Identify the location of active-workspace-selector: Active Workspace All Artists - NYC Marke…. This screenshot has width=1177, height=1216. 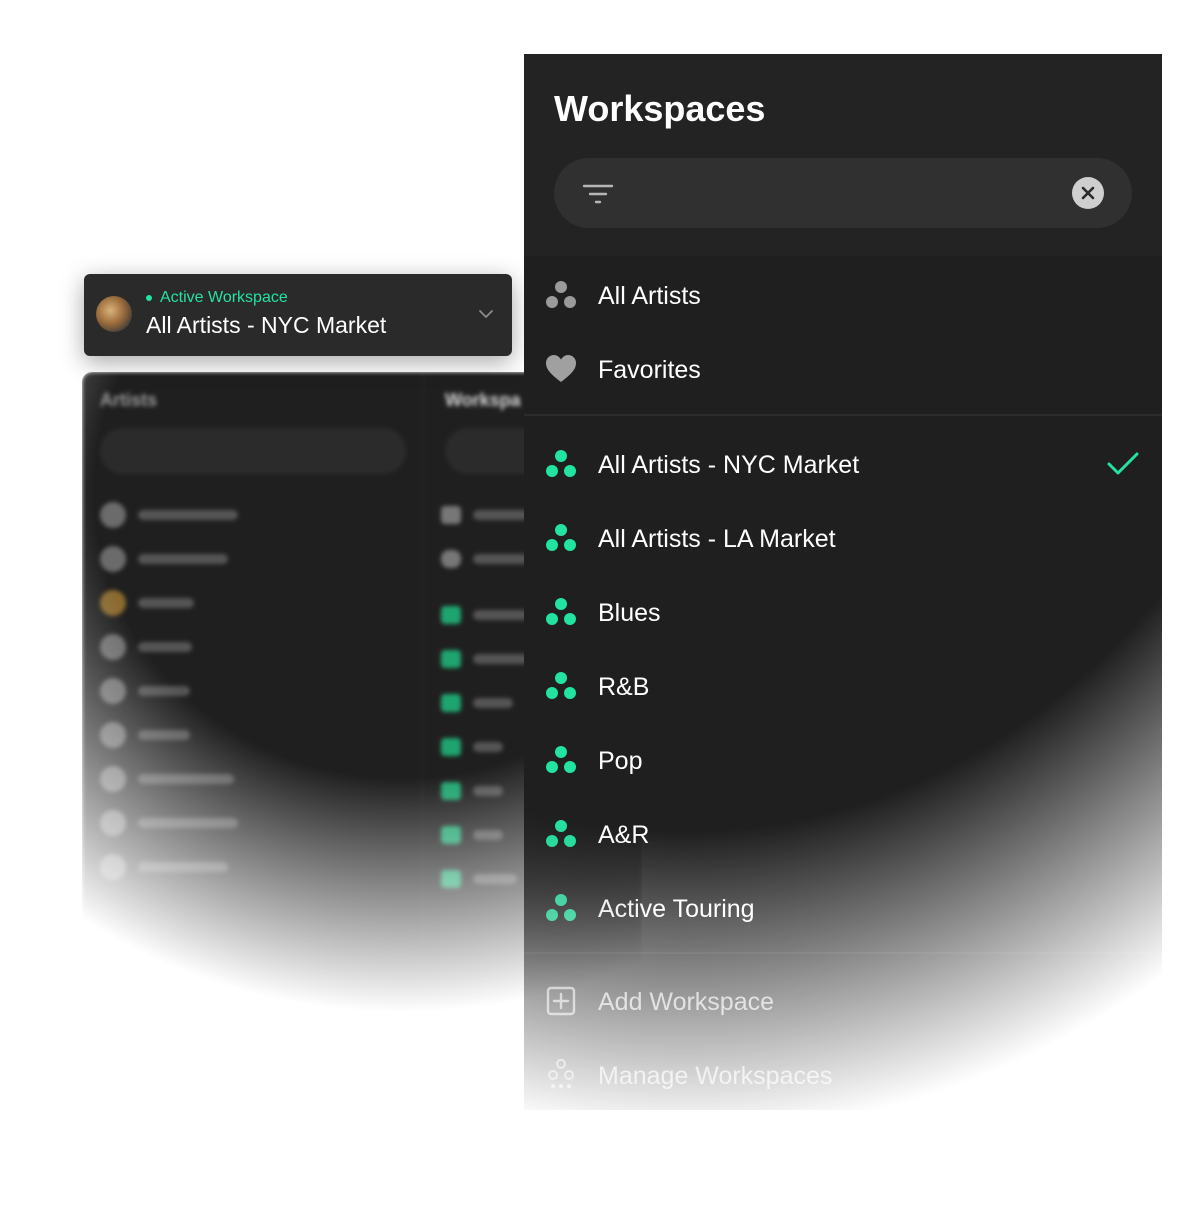
(298, 315).